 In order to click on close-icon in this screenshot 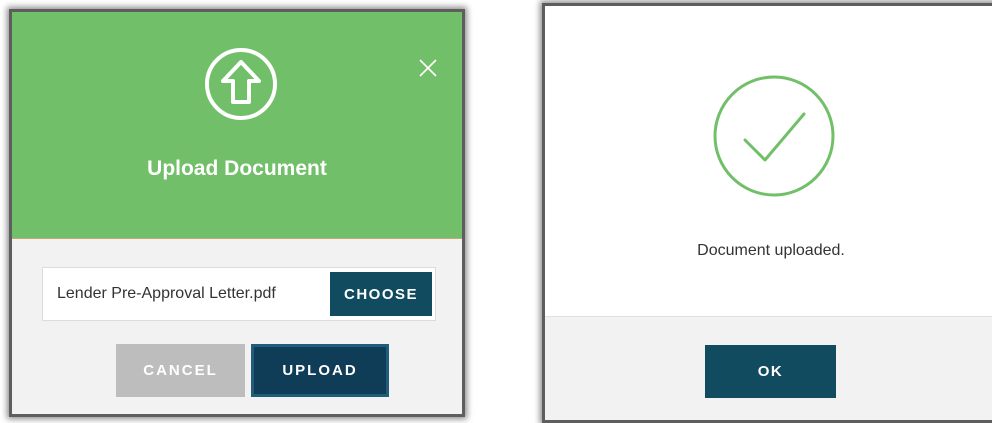, I will do `click(428, 68)`.